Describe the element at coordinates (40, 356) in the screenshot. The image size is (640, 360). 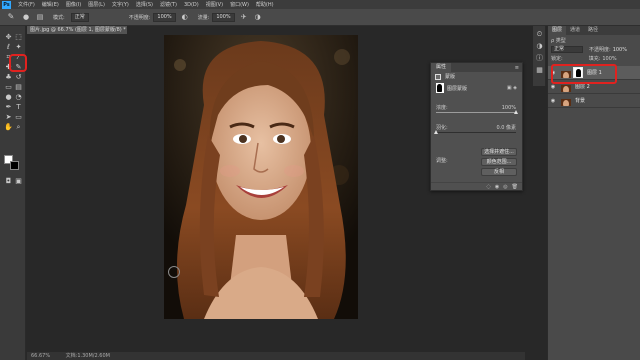
I see `zoom-level: 66.67%` at that location.